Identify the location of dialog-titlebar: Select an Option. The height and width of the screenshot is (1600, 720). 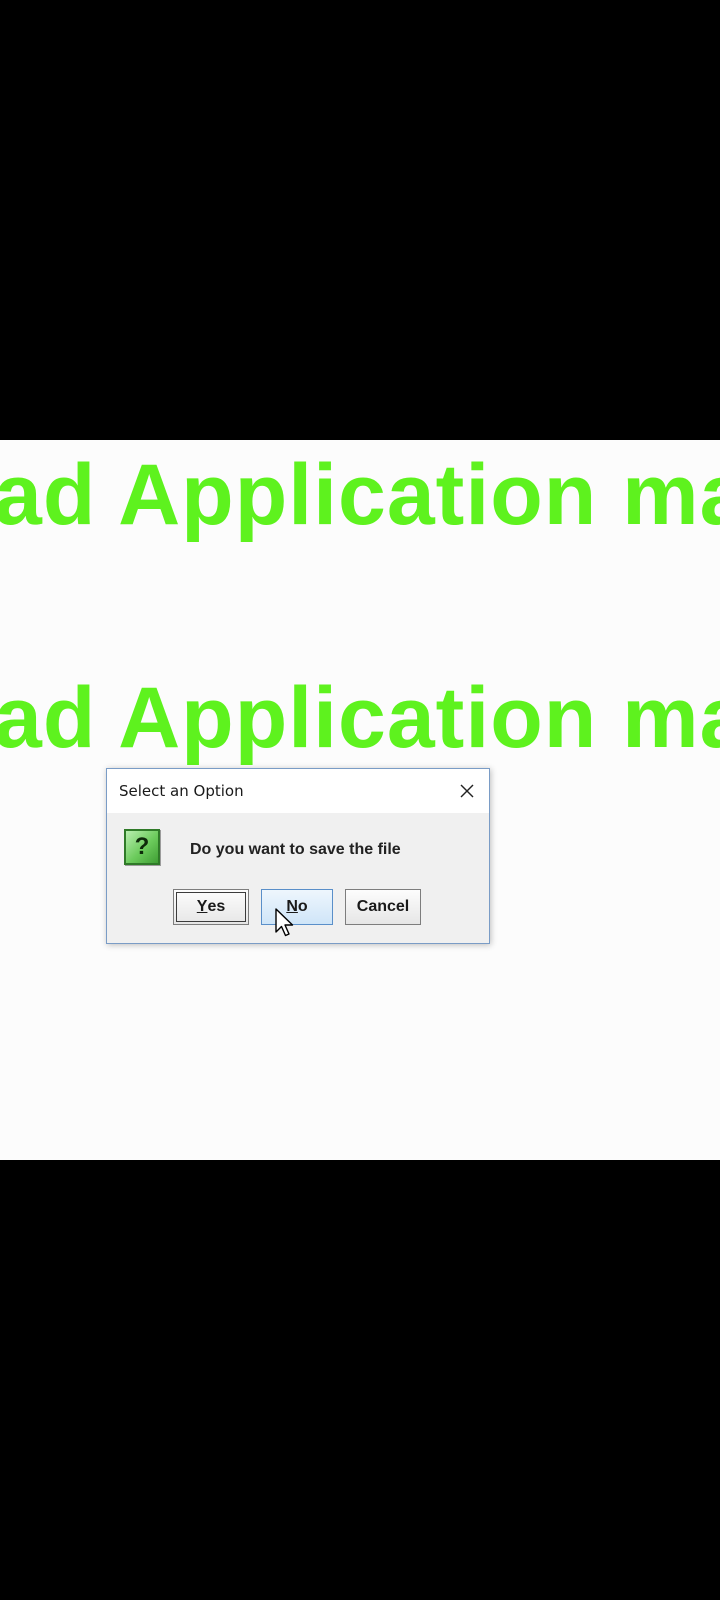
(298, 791).